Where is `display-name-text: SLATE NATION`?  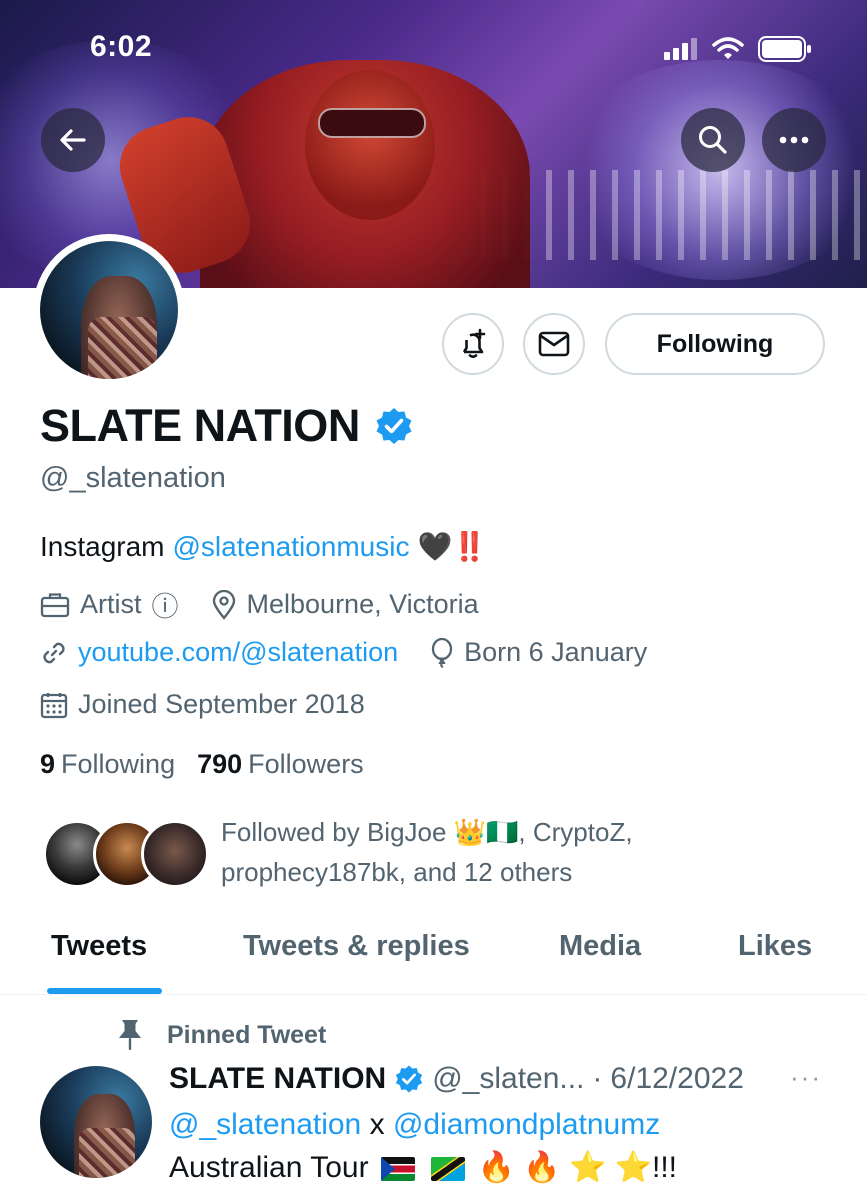
display-name-text: SLATE NATION is located at coordinates (200, 425).